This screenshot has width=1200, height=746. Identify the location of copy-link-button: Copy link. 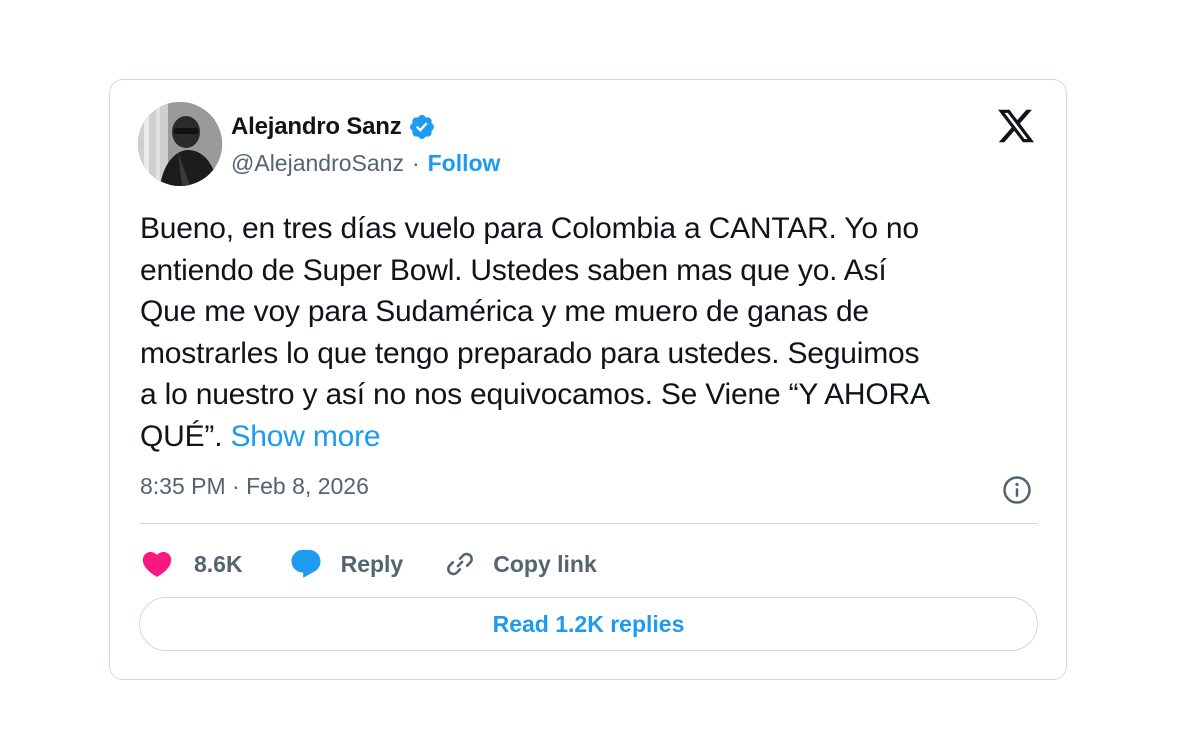
(520, 564).